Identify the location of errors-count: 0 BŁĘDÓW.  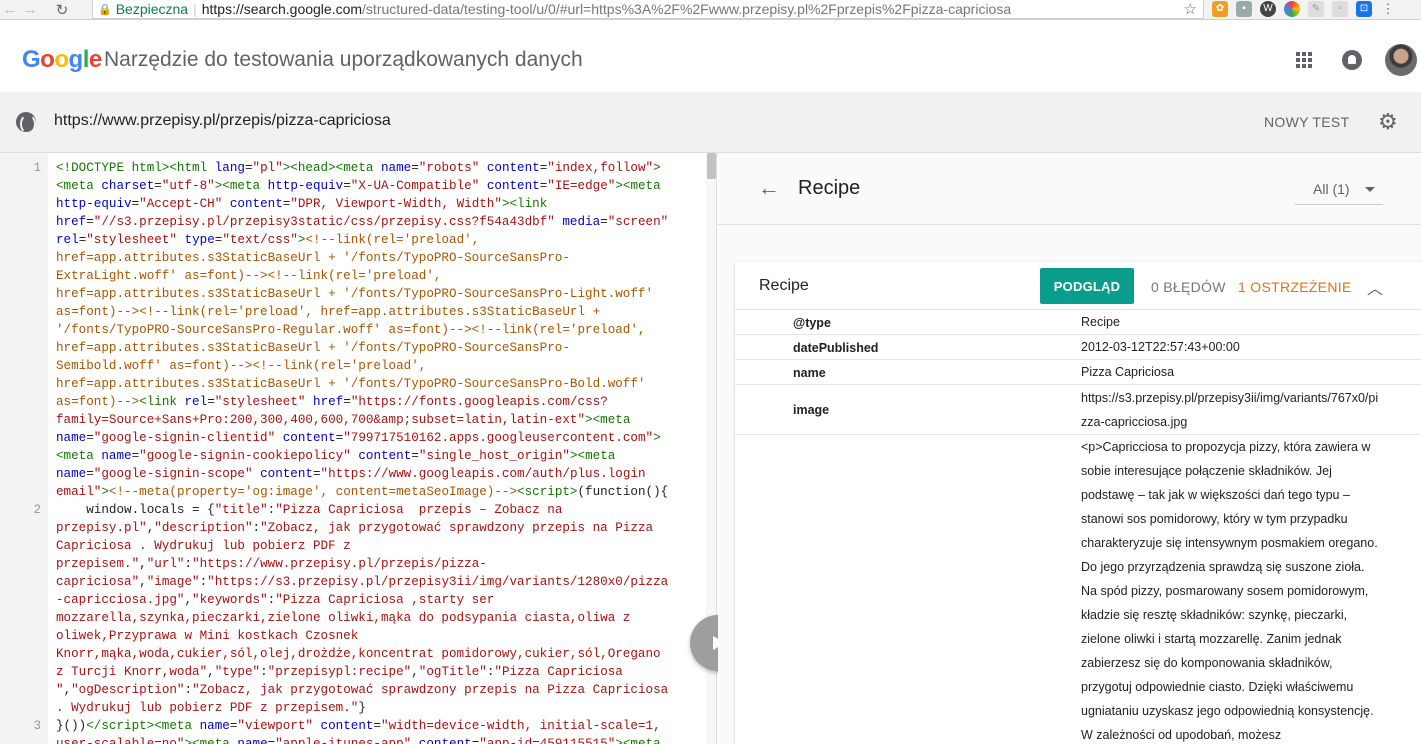
(1188, 287).